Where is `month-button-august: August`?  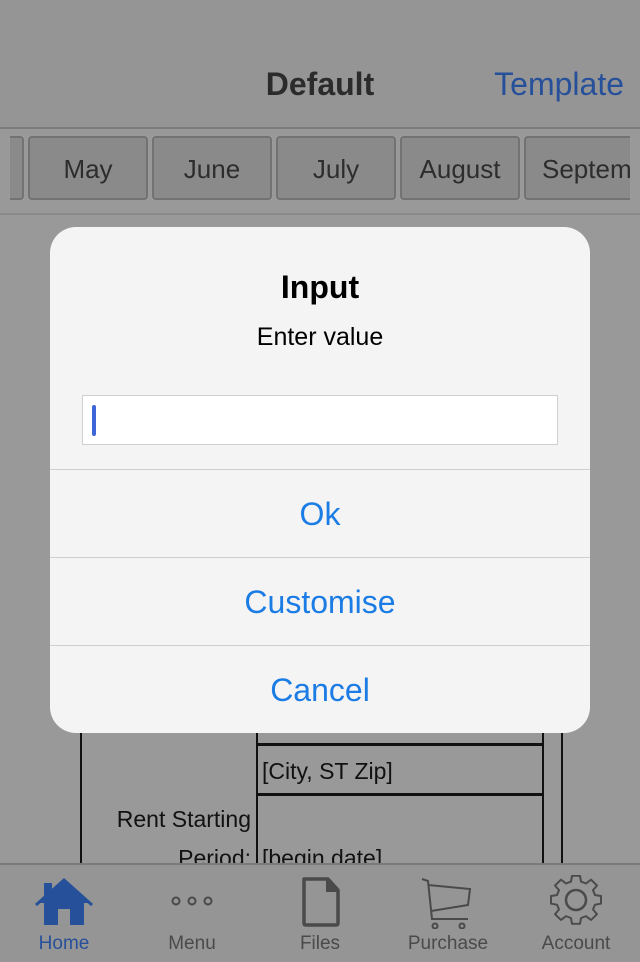 month-button-august: August is located at coordinates (460, 168).